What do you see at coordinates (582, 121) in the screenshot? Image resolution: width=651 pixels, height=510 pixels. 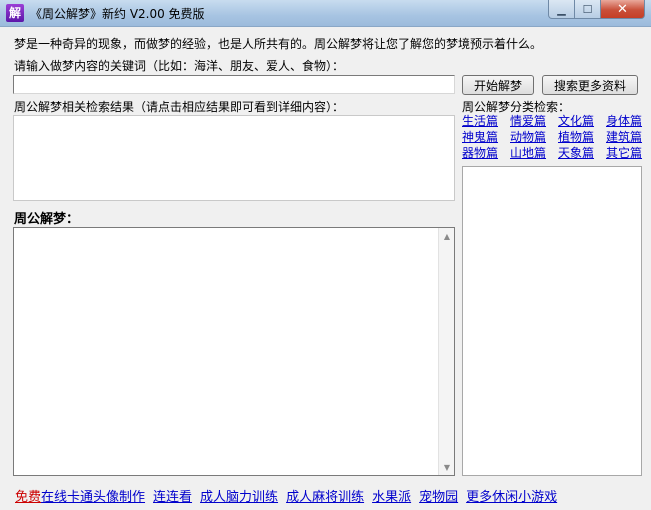 I see `category-link: 文化篇` at bounding box center [582, 121].